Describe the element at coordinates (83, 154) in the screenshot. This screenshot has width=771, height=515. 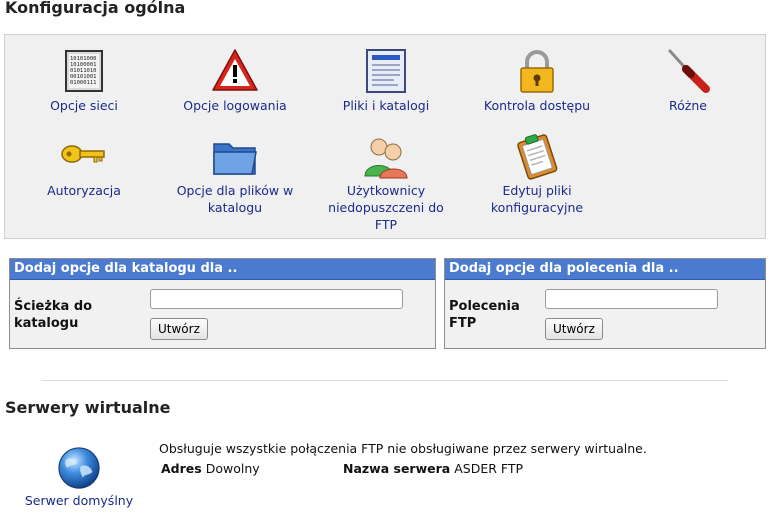
I see `key-icon` at that location.